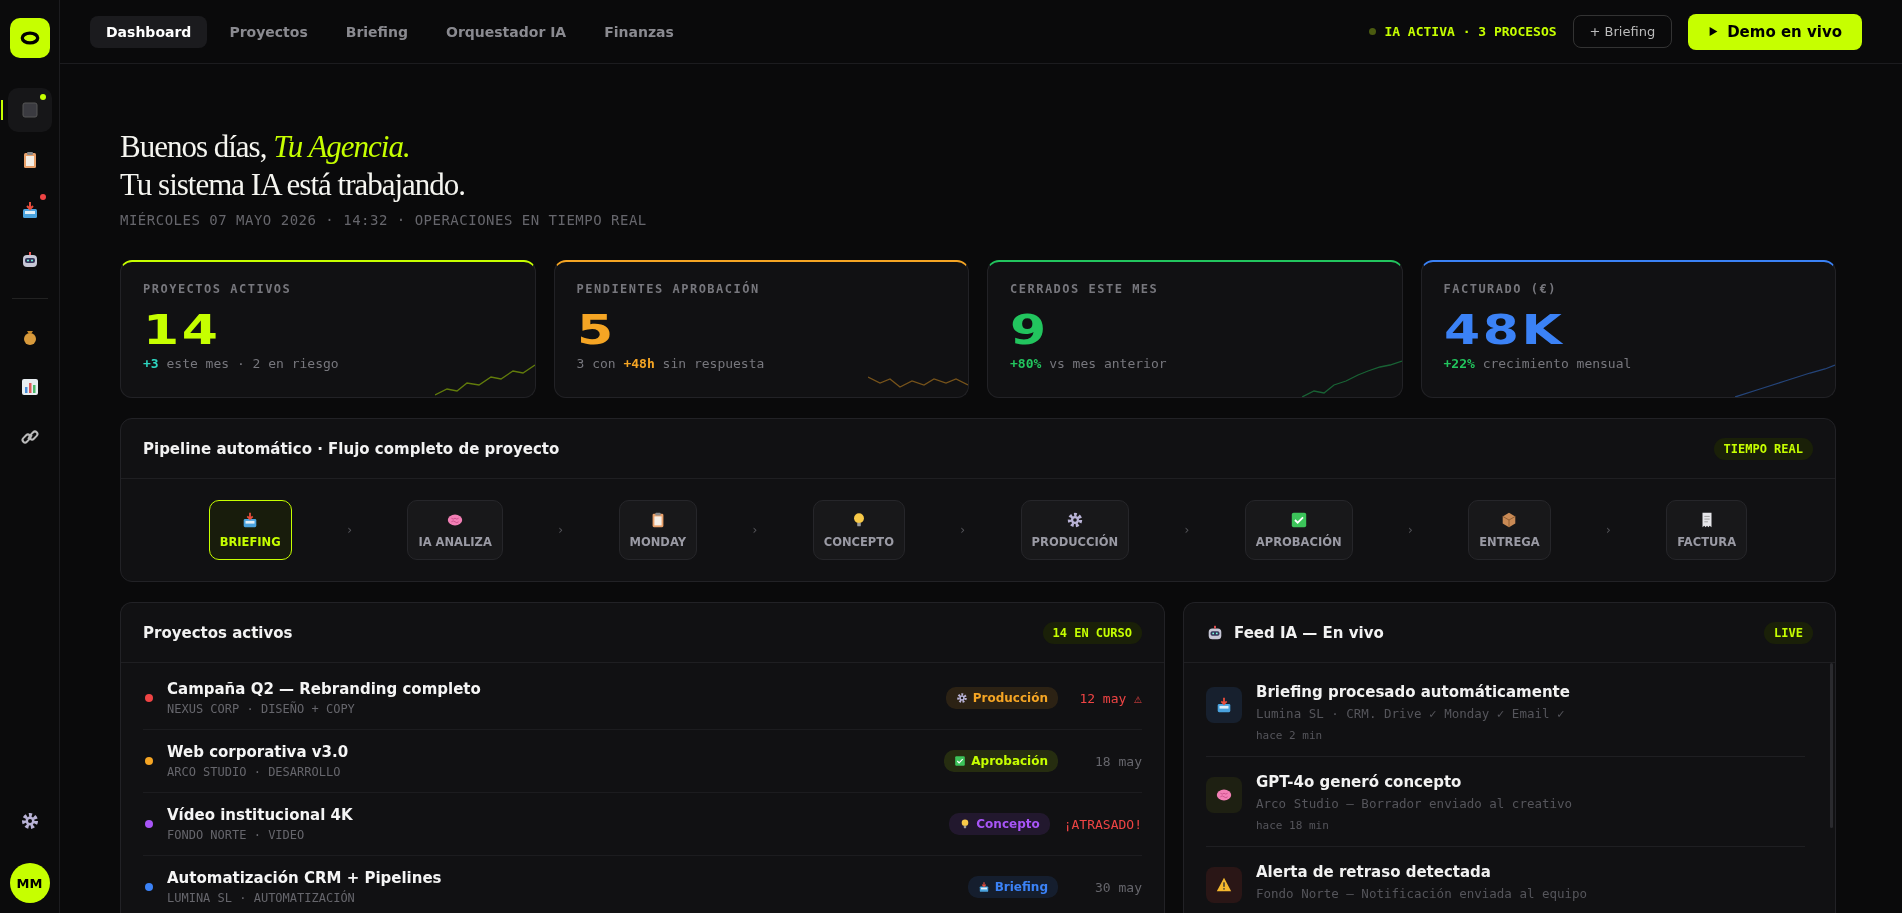 Image resolution: width=1902 pixels, height=913 pixels. I want to click on warning-icon, so click(1224, 885).